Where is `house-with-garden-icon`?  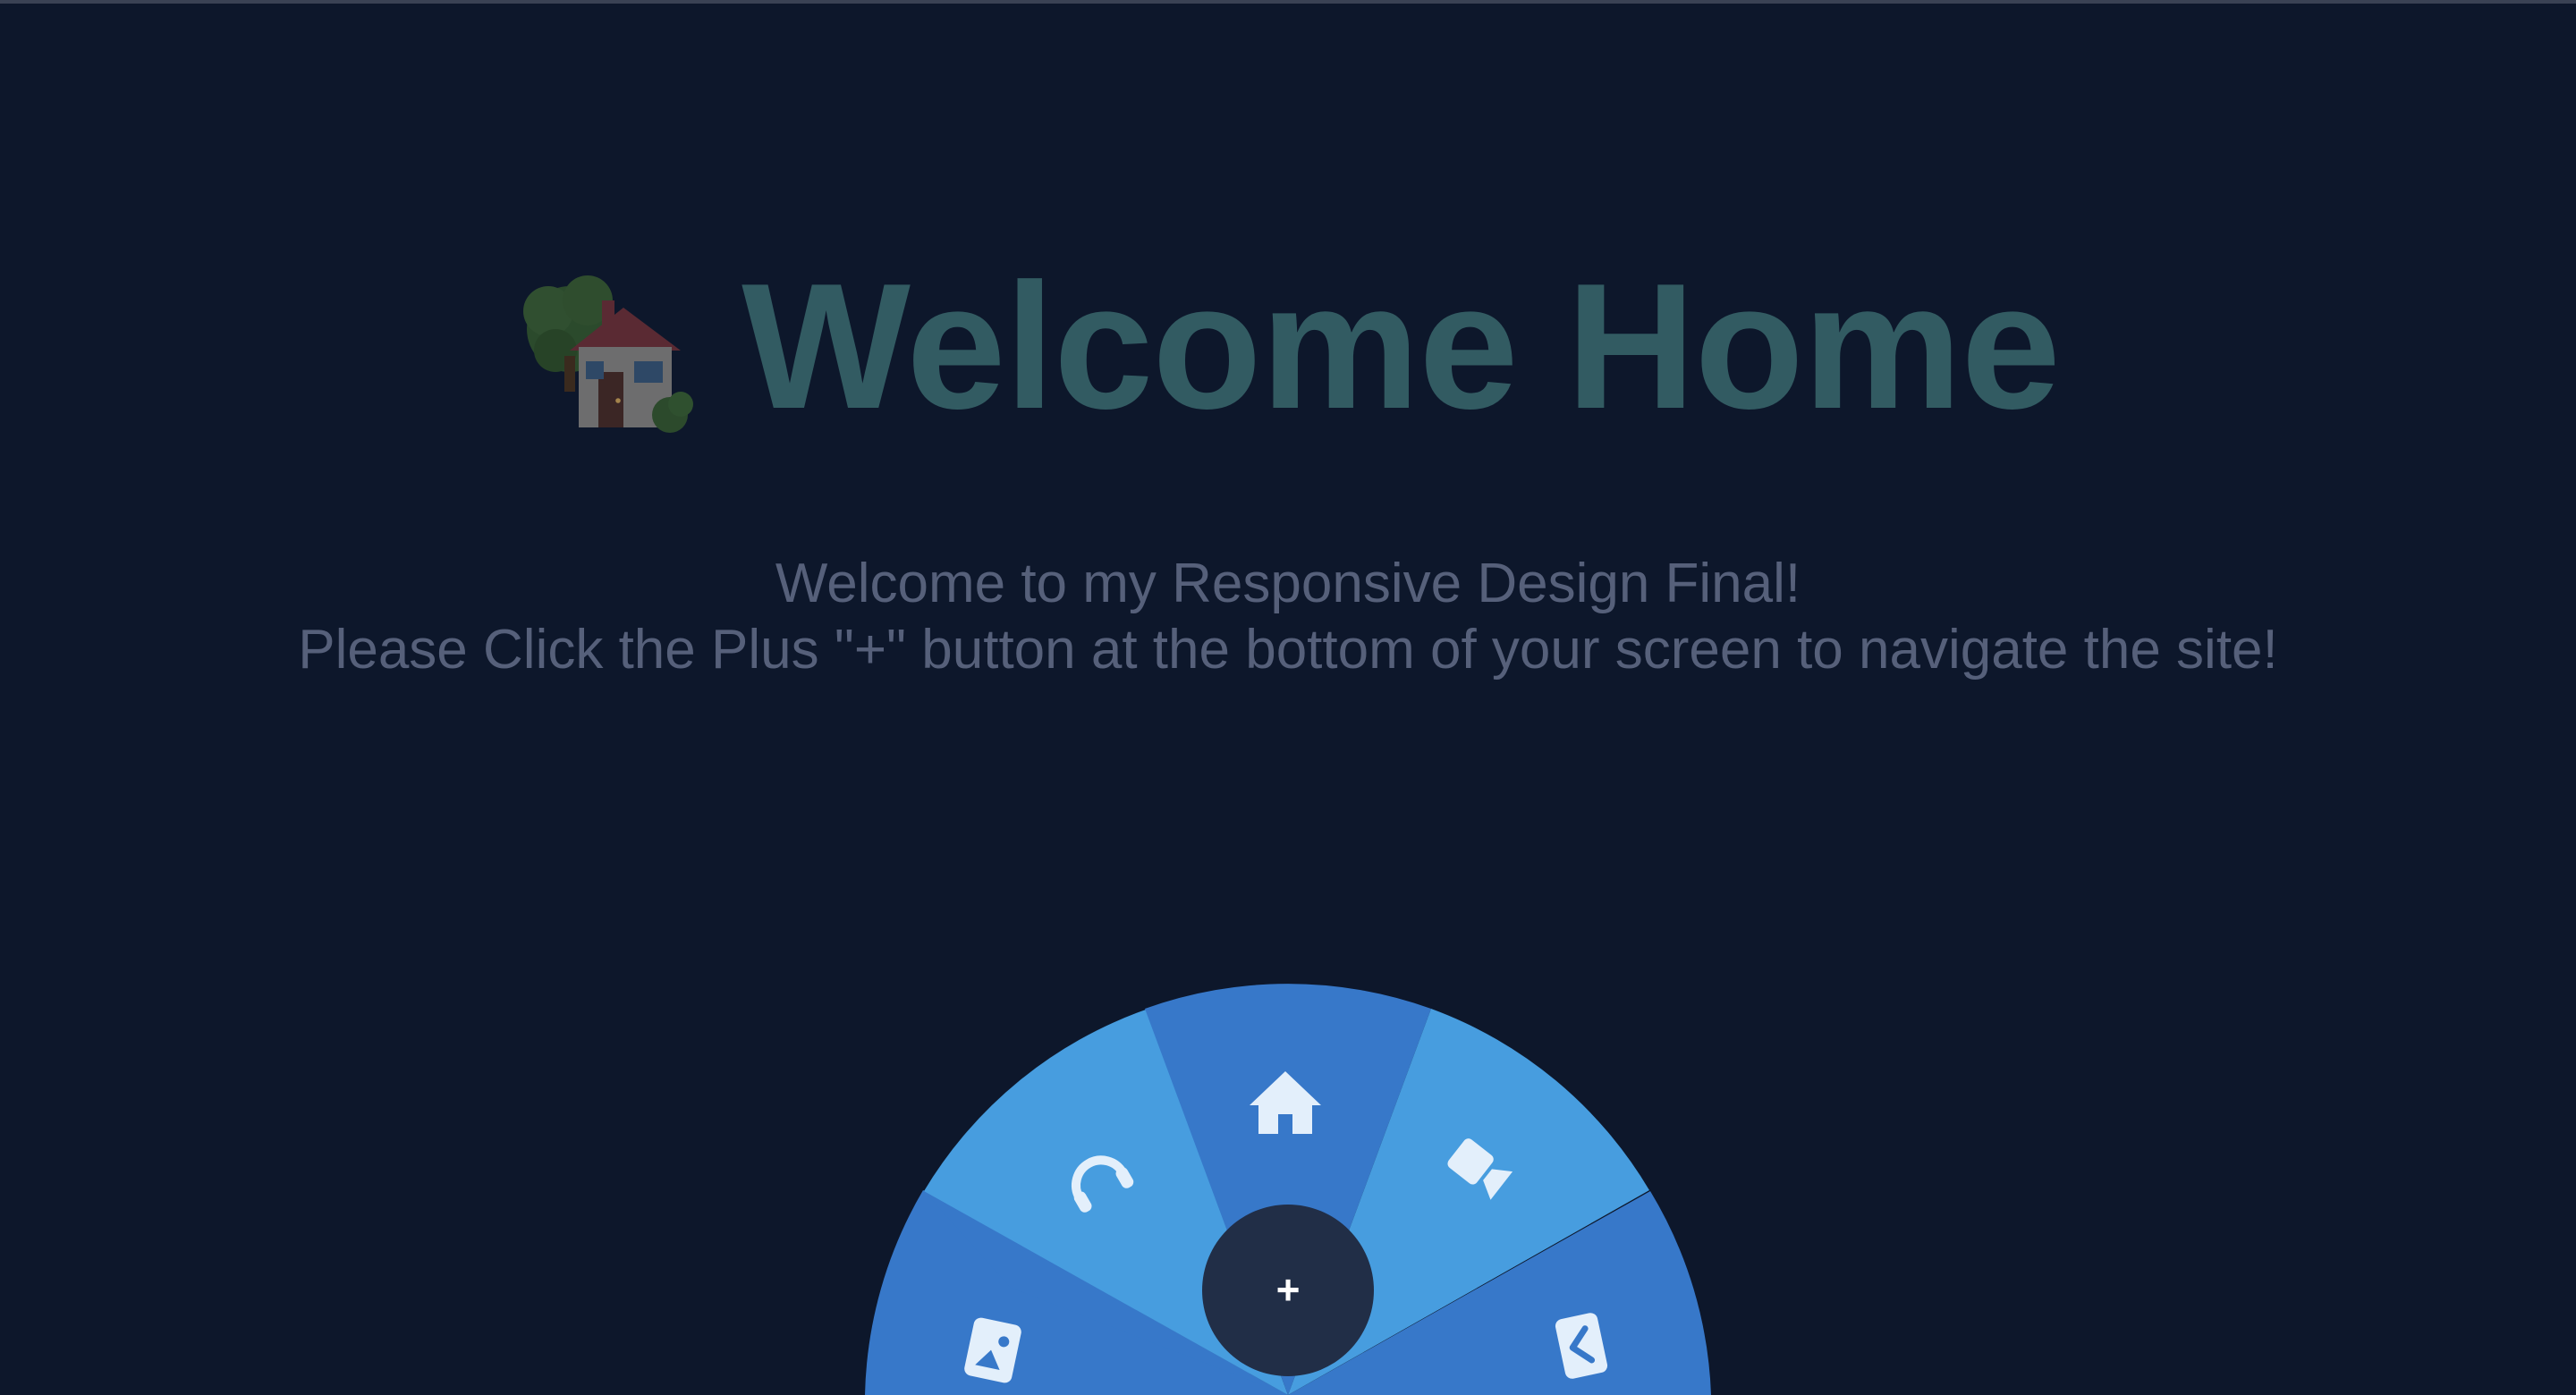
house-with-garden-icon is located at coordinates (608, 354).